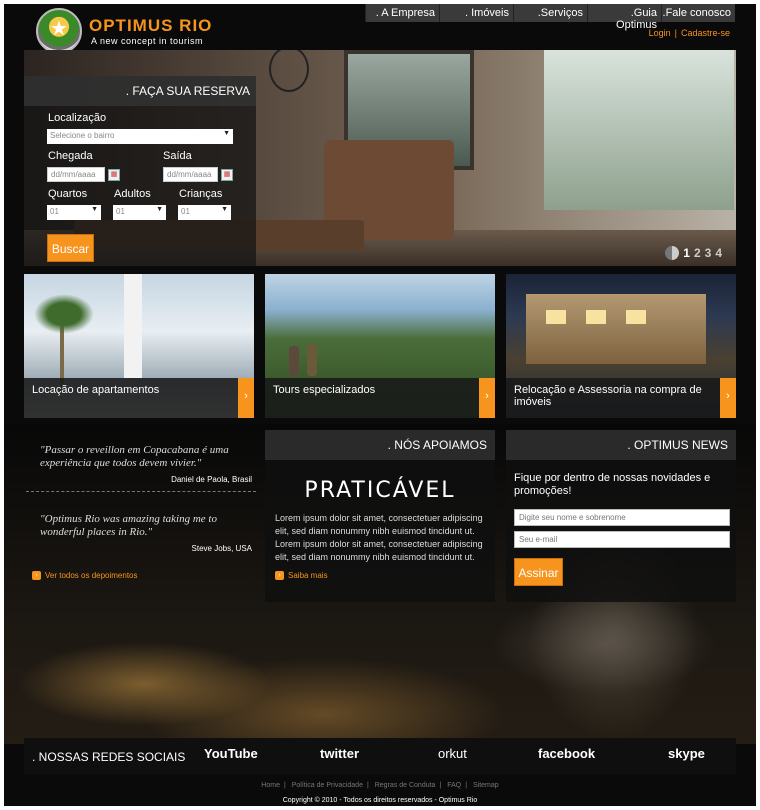 Image resolution: width=760 pixels, height=810 pixels. I want to click on signup-link: Cadastre-se, so click(705, 33).